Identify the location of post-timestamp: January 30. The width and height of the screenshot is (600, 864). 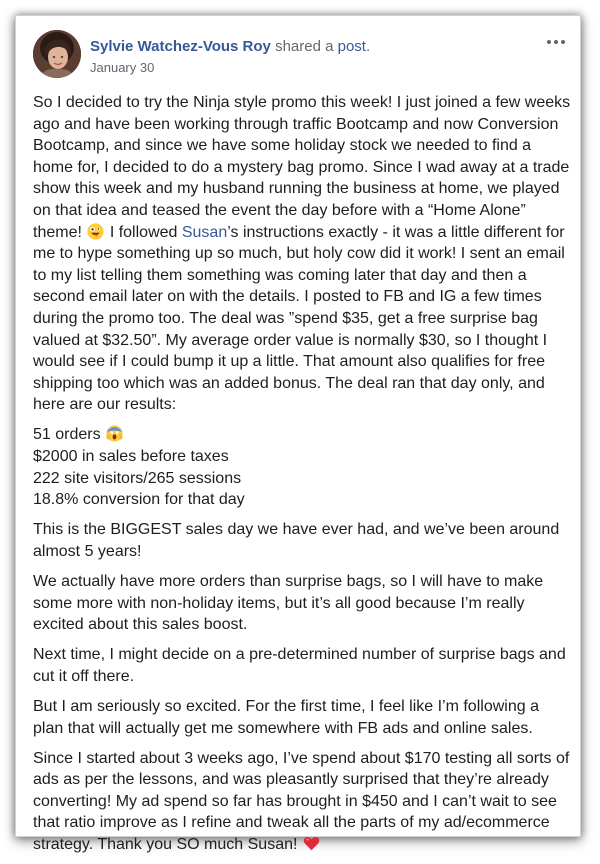
(122, 67).